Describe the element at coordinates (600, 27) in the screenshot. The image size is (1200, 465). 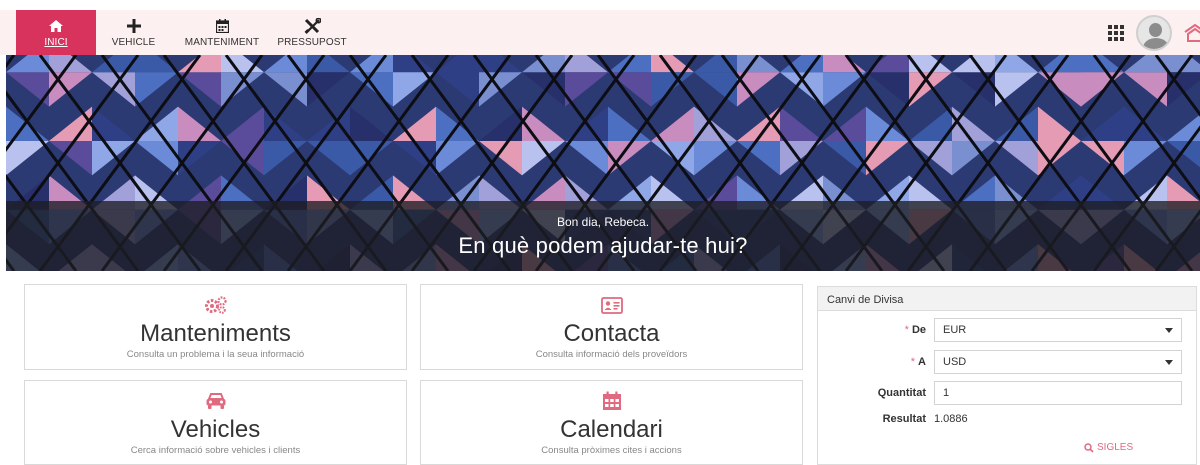
I see `top-navigation-bar: INICI VEHICLE MANTENIMENT PRESSUPOST` at that location.